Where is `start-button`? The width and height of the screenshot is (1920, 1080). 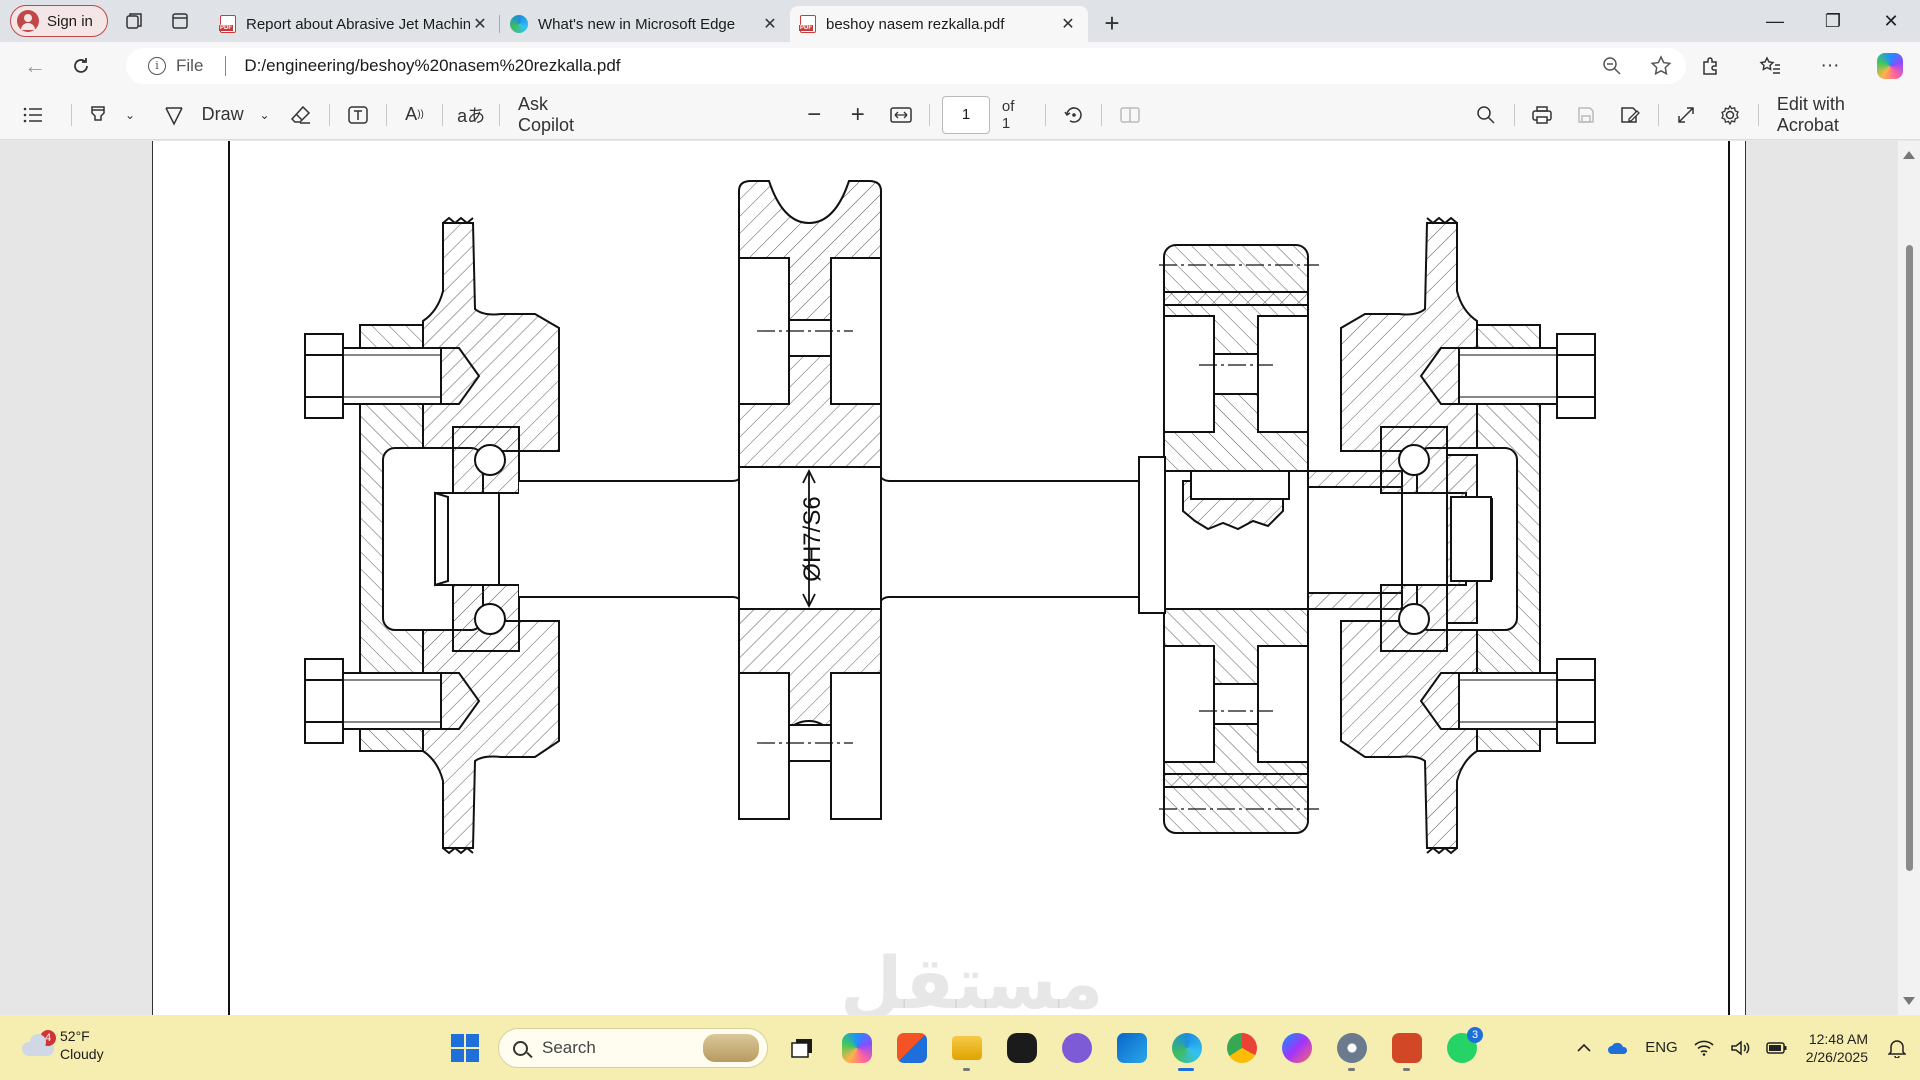
start-button is located at coordinates (464, 1048).